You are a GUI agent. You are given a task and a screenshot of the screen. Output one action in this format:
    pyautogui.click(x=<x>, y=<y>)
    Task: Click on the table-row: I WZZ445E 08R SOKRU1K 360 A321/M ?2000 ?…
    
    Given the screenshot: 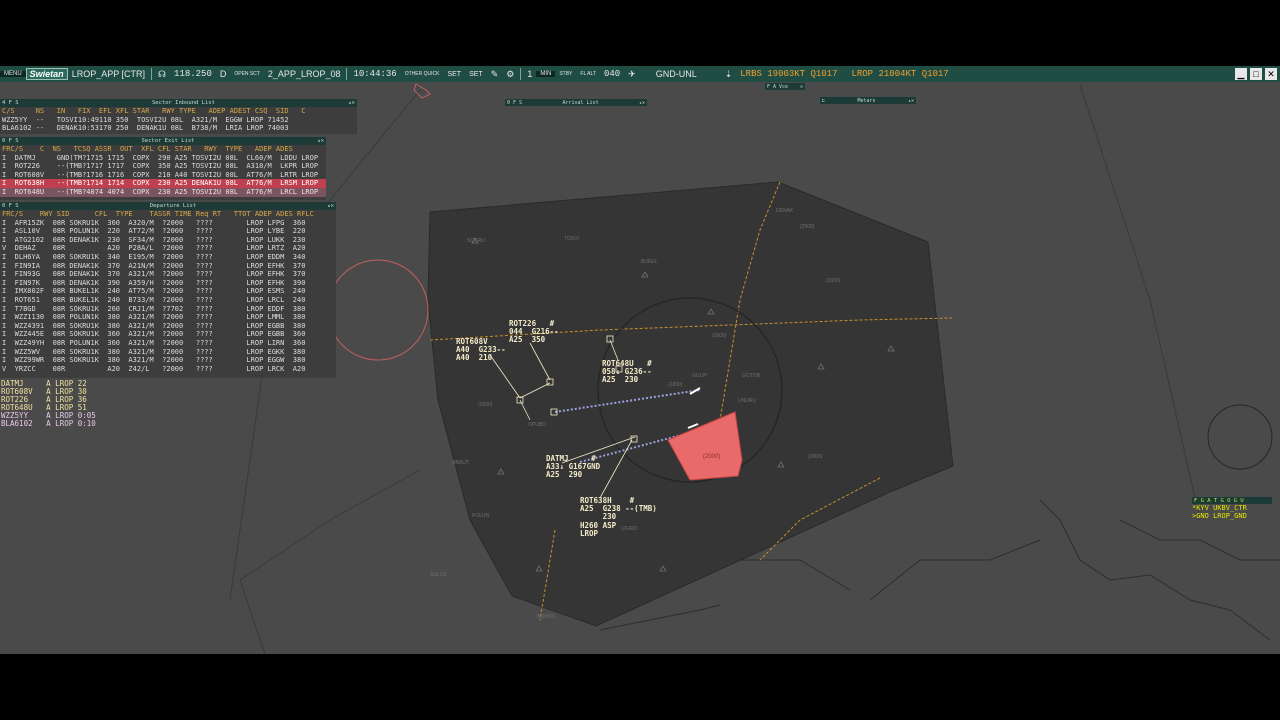 What is the action you would take?
    pyautogui.click(x=168, y=334)
    